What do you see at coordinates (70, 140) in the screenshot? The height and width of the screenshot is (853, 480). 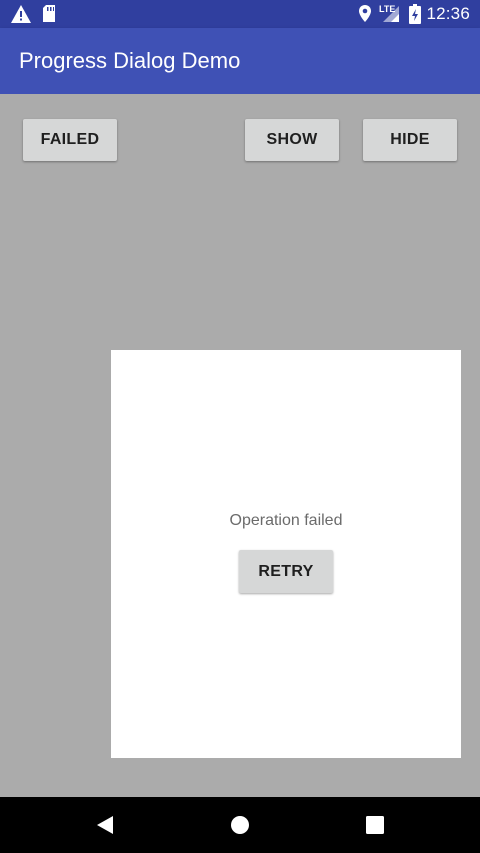 I see `failed-button: FAILED` at bounding box center [70, 140].